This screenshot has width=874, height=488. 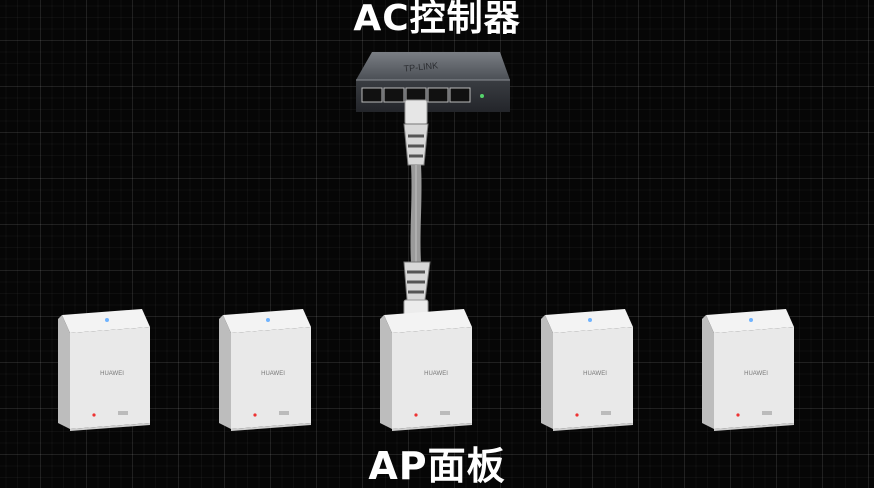 What do you see at coordinates (417, 215) in the screenshot?
I see `ethernet-cable` at bounding box center [417, 215].